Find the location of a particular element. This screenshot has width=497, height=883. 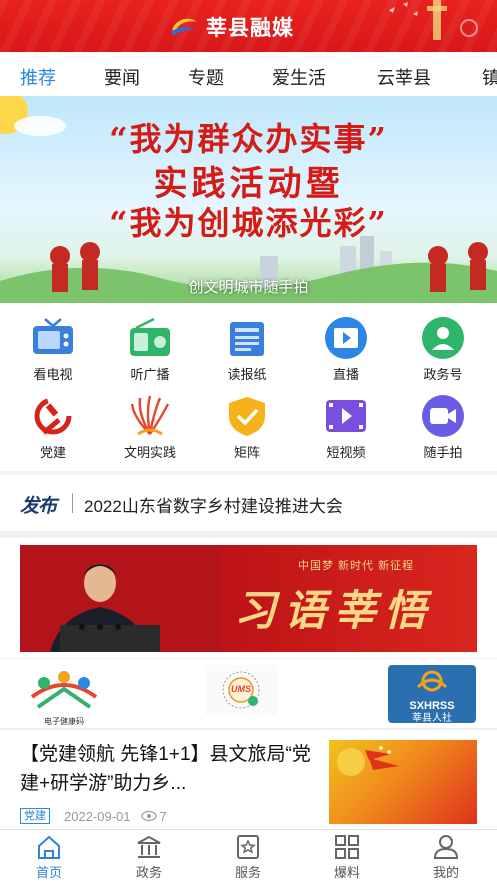

sxhrss-link: SXHRSS 莘县人社 is located at coordinates (432, 694).